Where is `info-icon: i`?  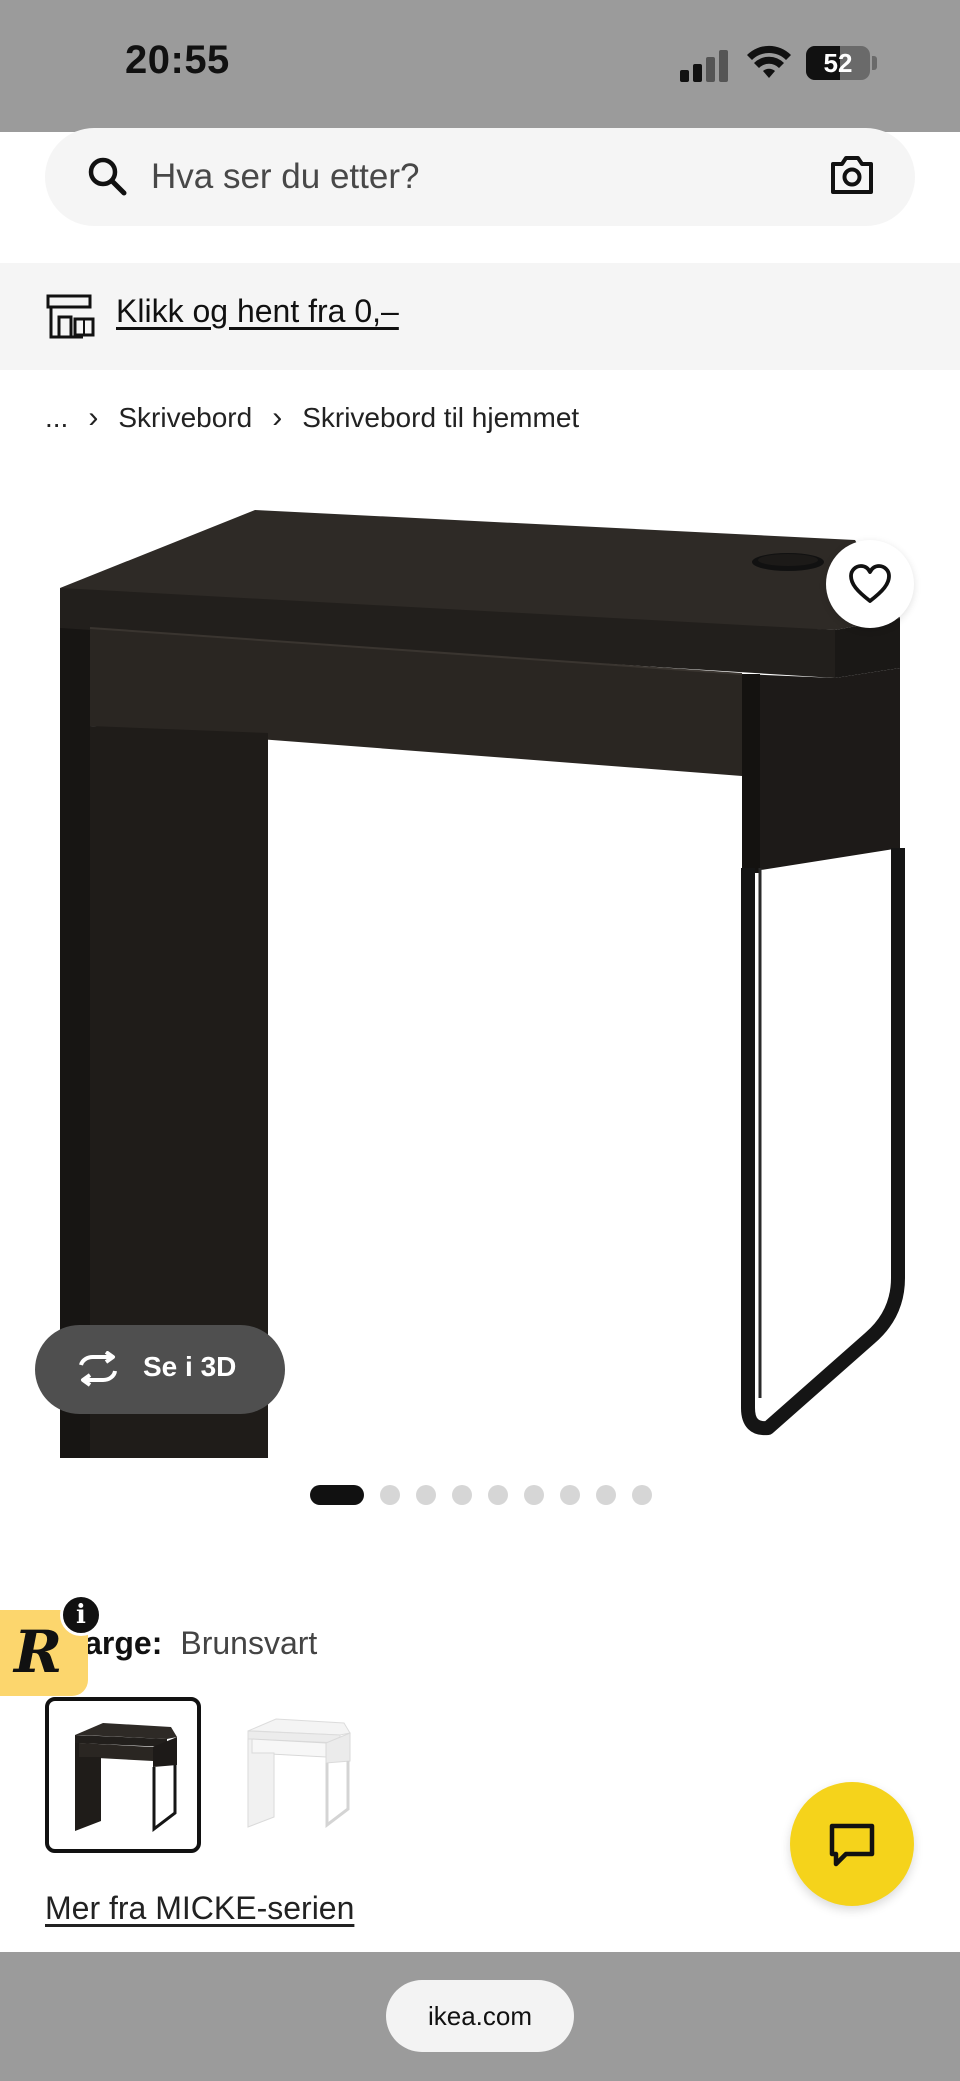
info-icon: i is located at coordinates (81, 1615).